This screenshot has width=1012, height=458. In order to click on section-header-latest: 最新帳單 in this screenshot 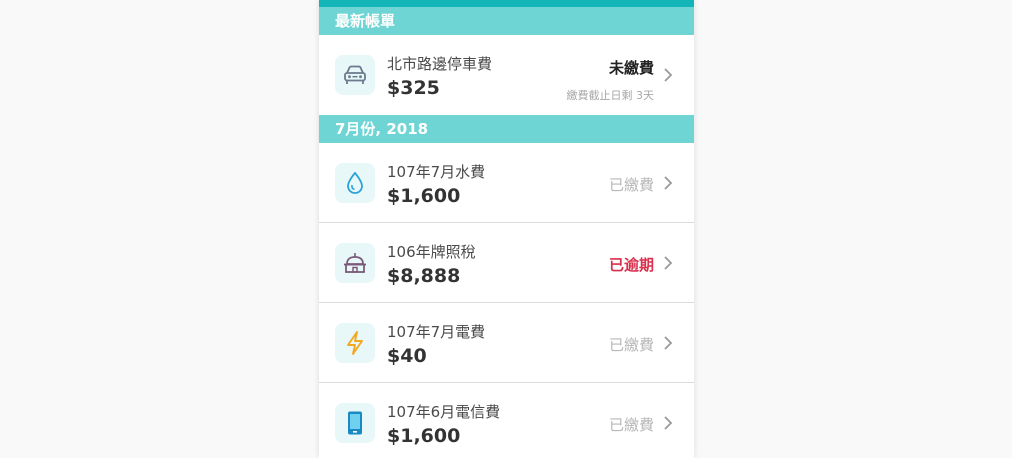, I will do `click(506, 21)`.